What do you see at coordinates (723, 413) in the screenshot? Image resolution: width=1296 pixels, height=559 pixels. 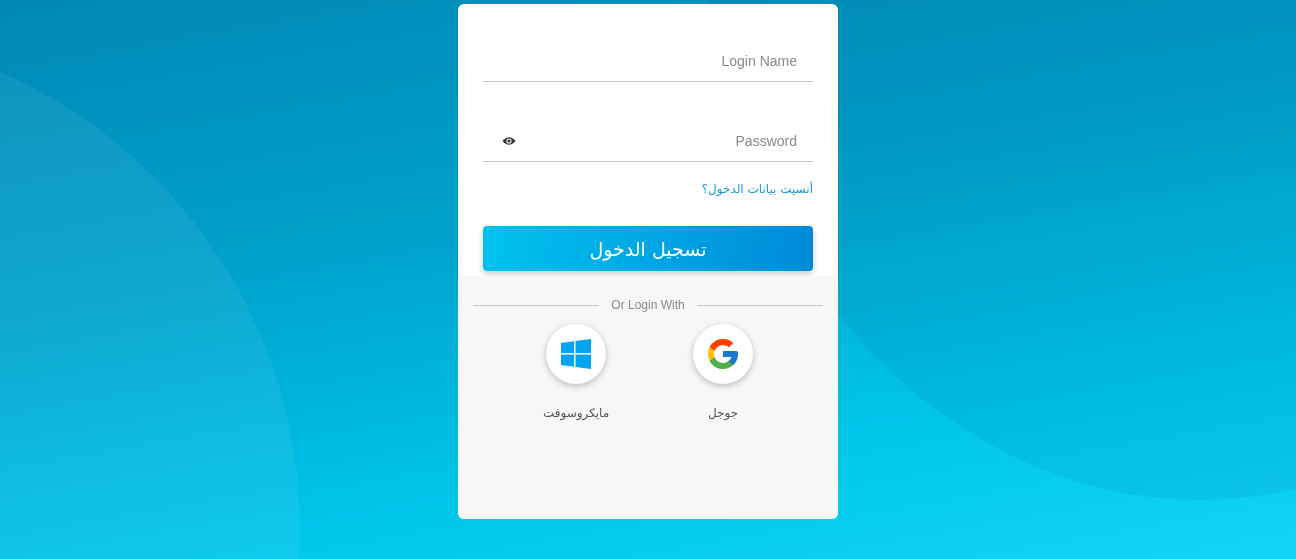 I see `provider-label: جوجل` at bounding box center [723, 413].